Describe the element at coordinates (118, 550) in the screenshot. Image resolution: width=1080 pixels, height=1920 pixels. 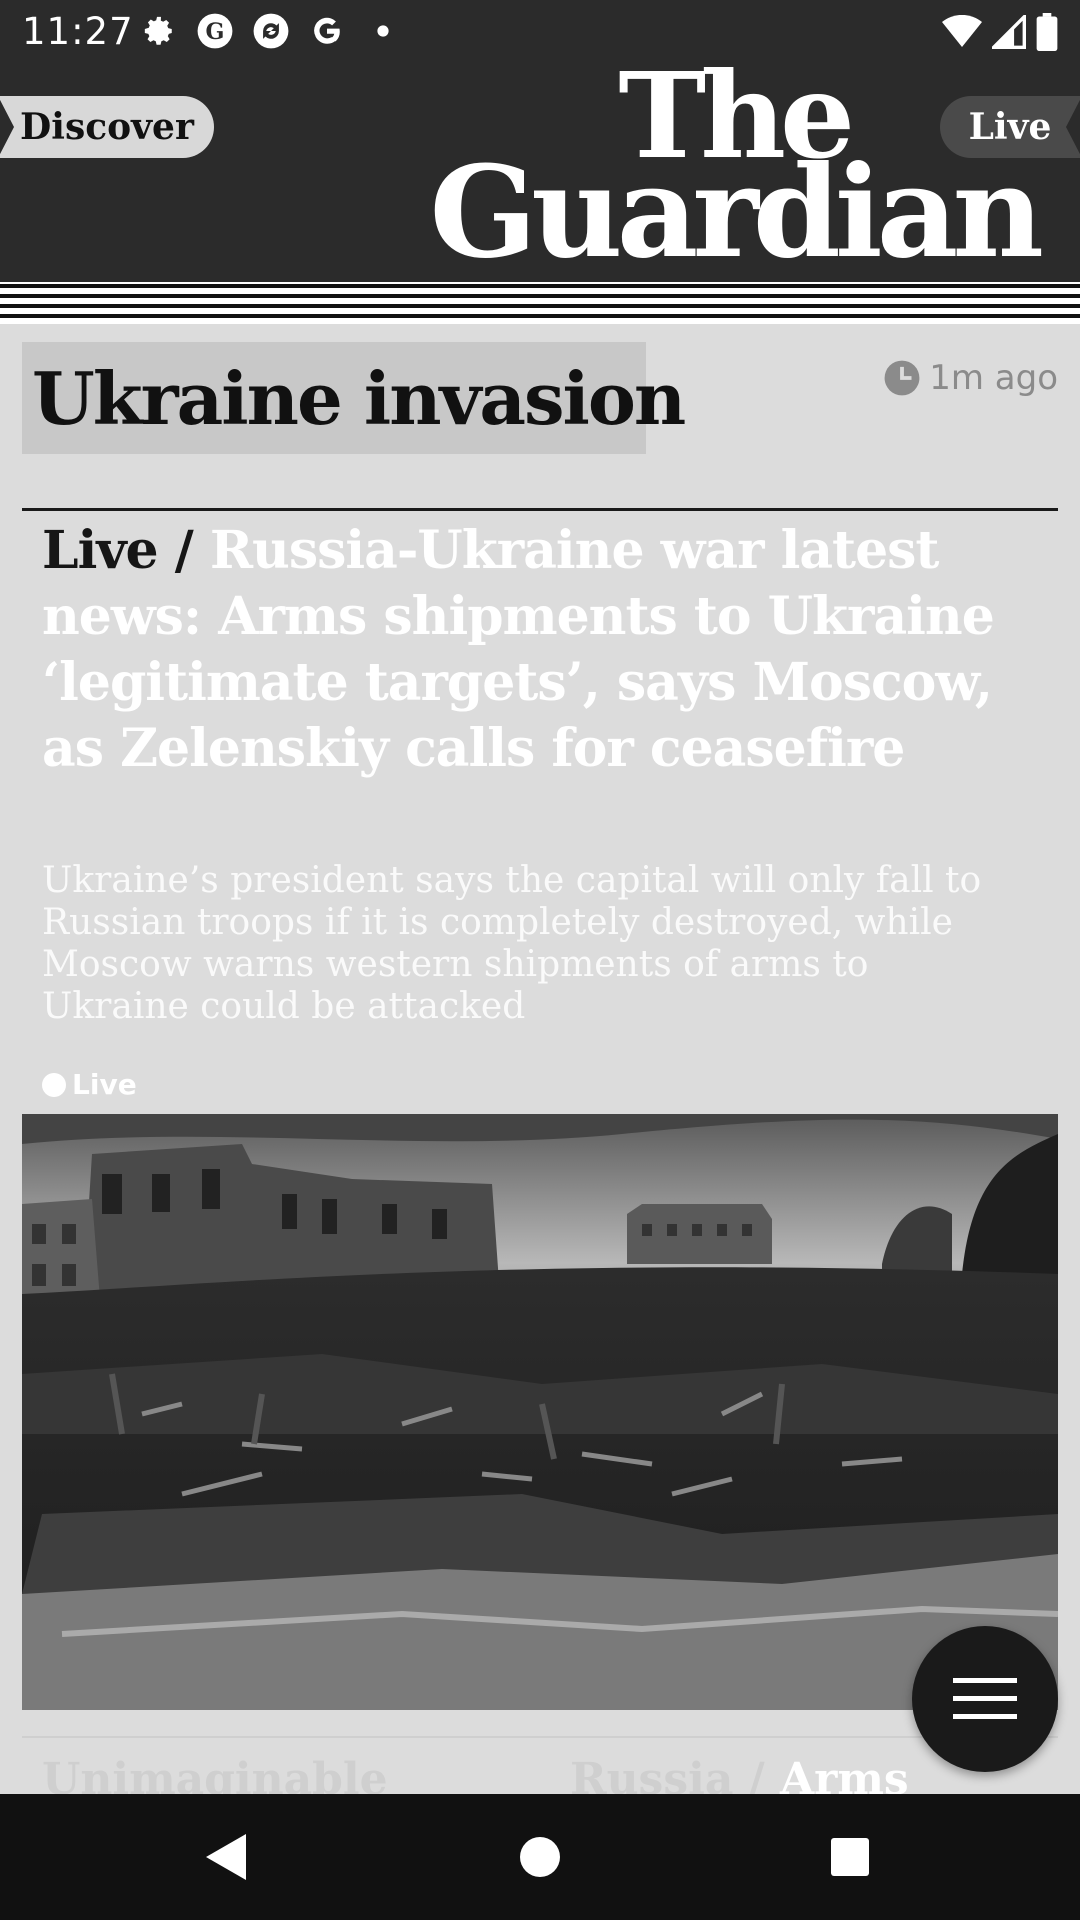
I see `headline-kicker: Live /` at that location.